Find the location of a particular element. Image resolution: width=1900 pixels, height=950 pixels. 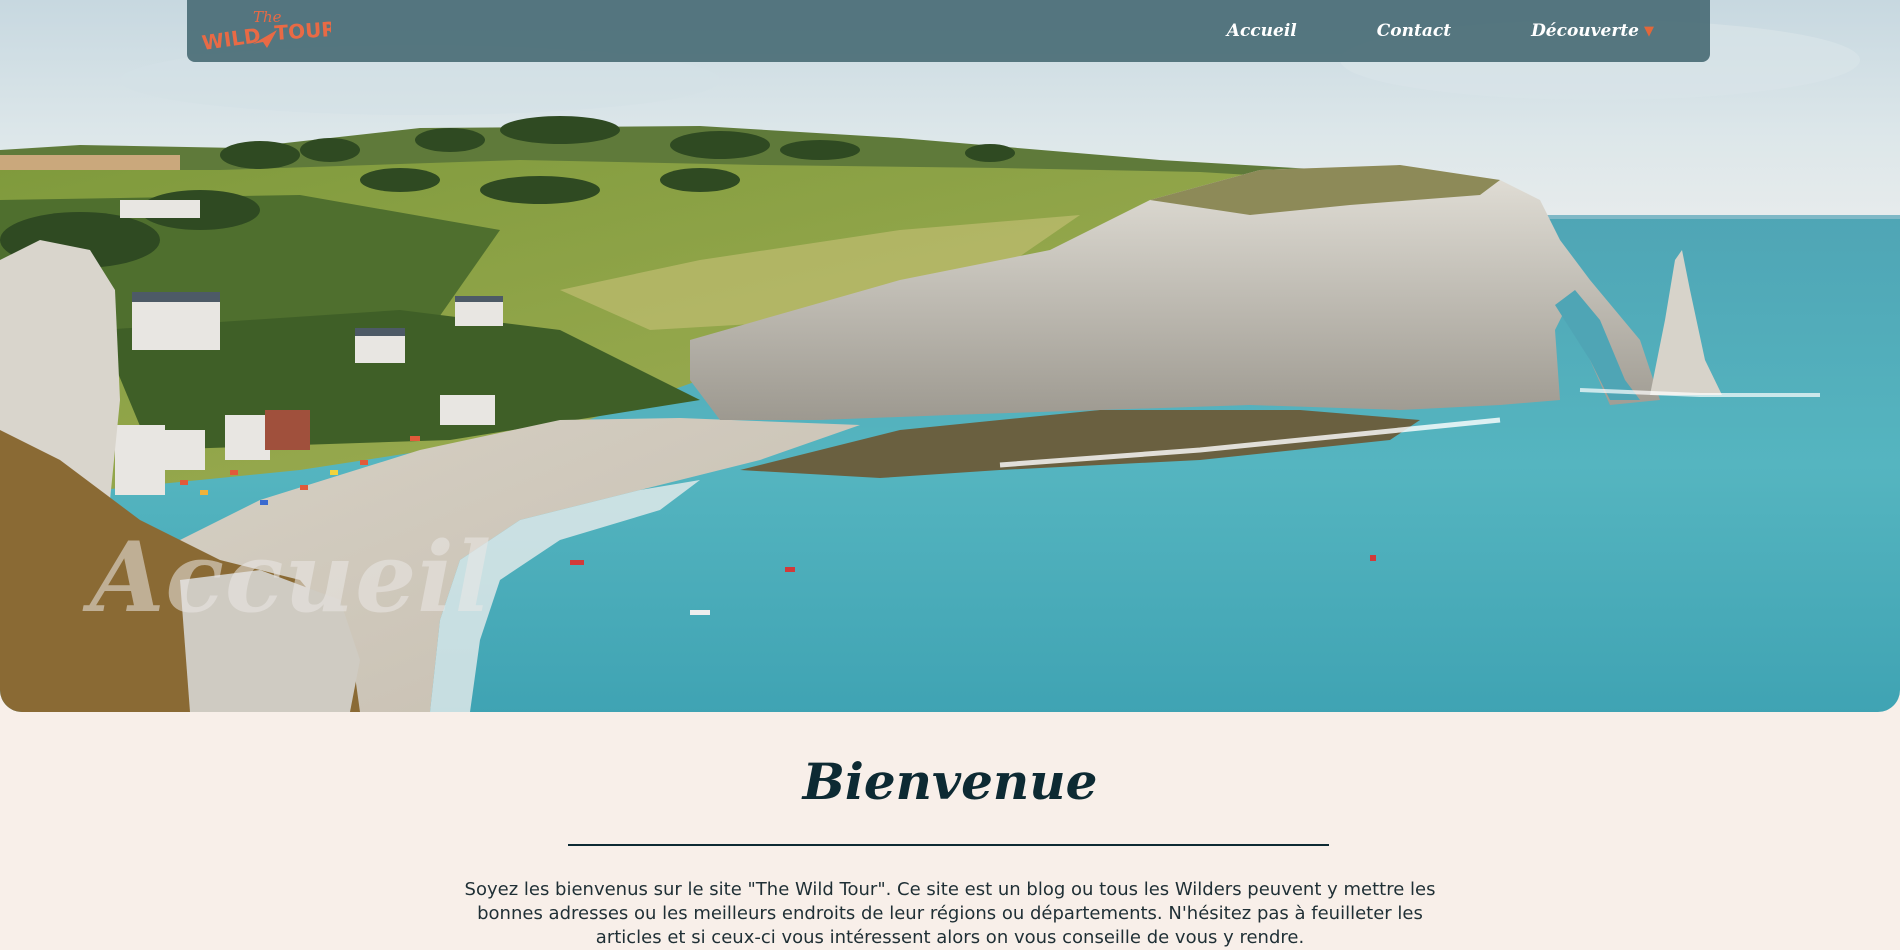

site-logo: The WILD TOUR is located at coordinates (266, 30).